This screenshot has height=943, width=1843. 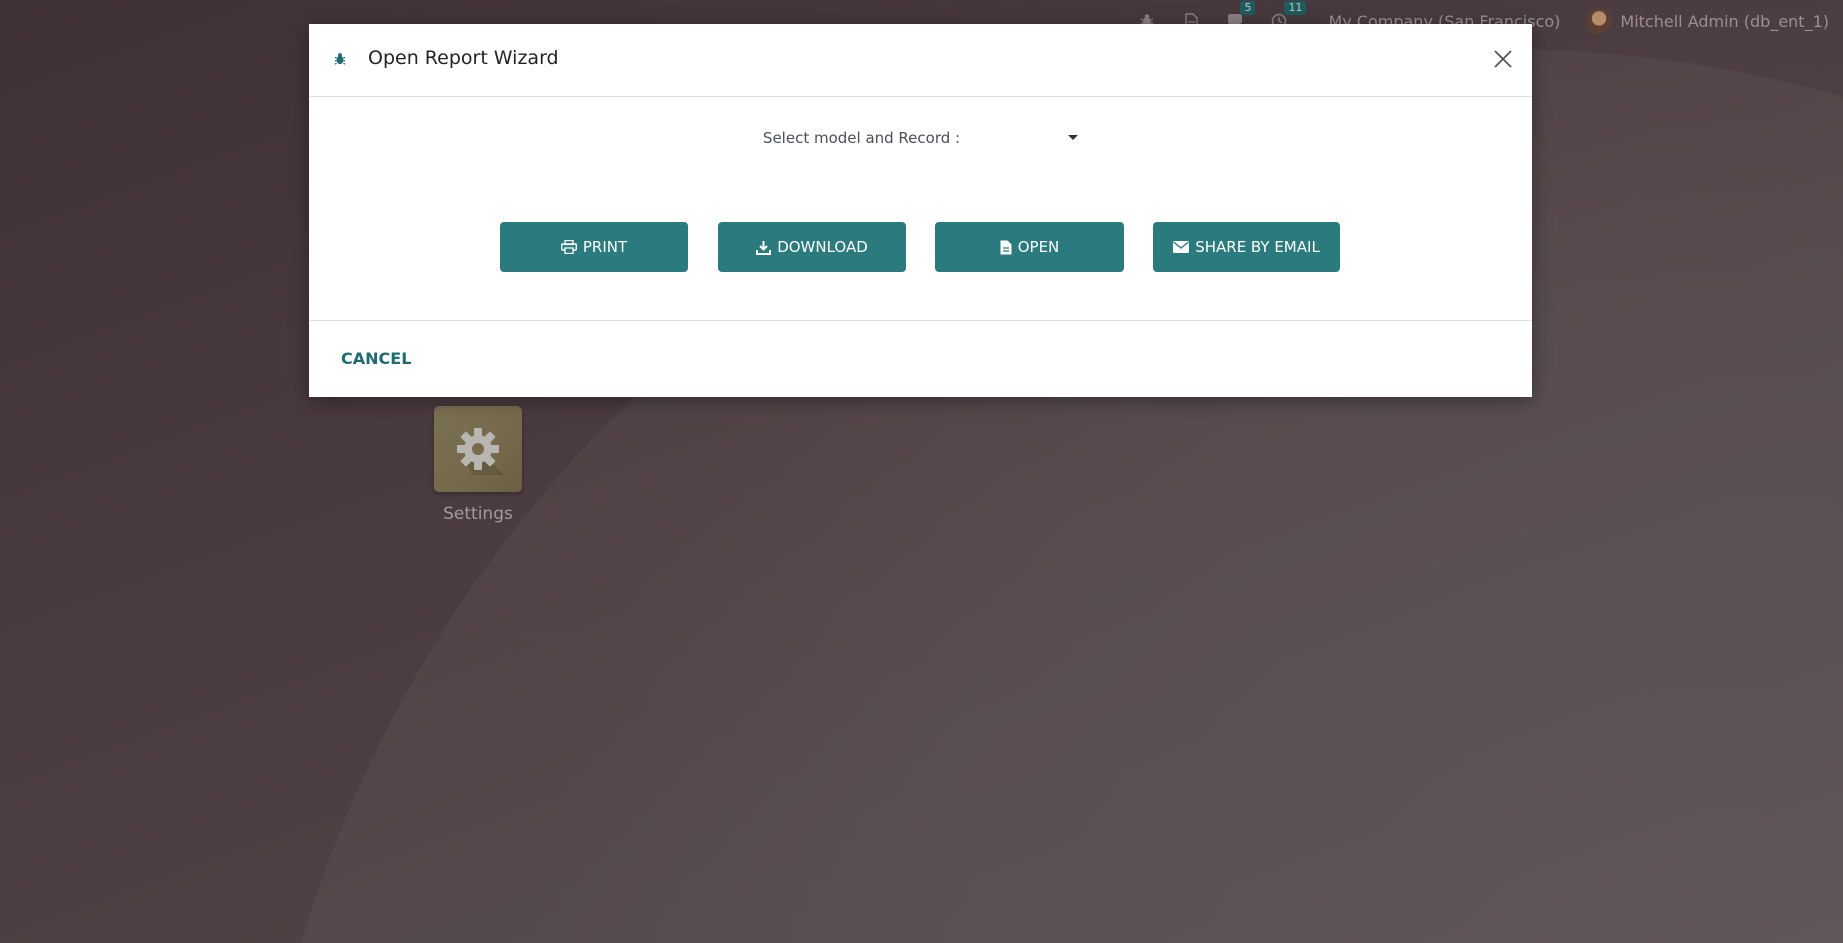 What do you see at coordinates (1023, 138) in the screenshot?
I see `model-record-select` at bounding box center [1023, 138].